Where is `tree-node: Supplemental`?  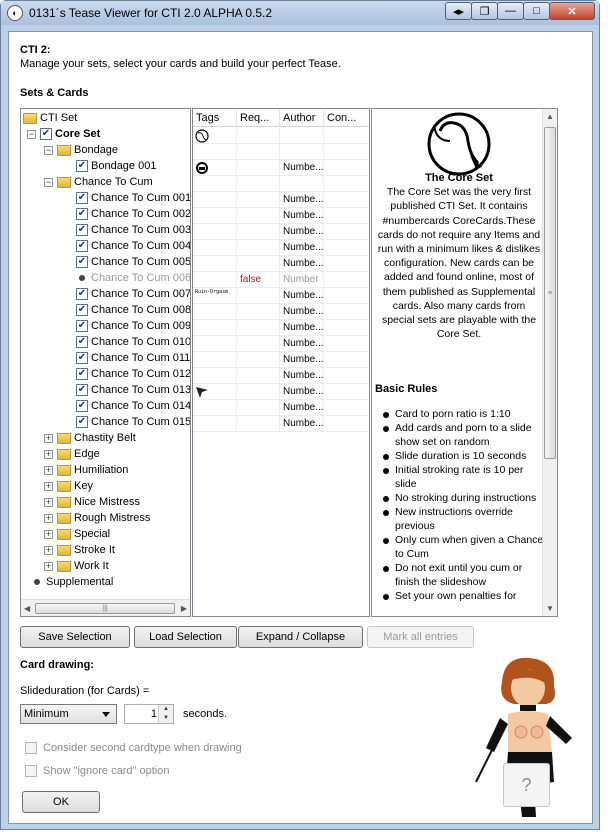 tree-node: Supplemental is located at coordinates (72, 582).